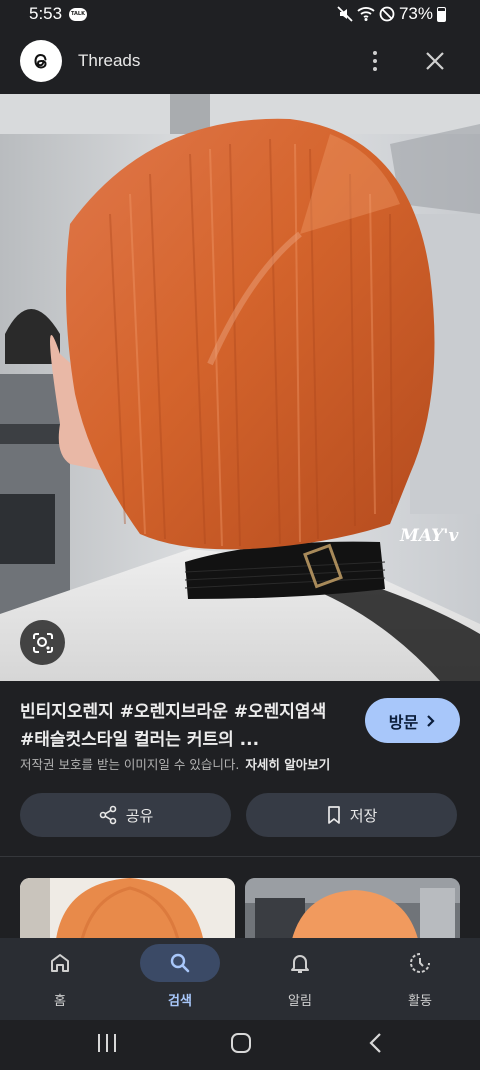 This screenshot has width=480, height=1070. Describe the element at coordinates (441, 14) in the screenshot. I see `battery-icon` at that location.